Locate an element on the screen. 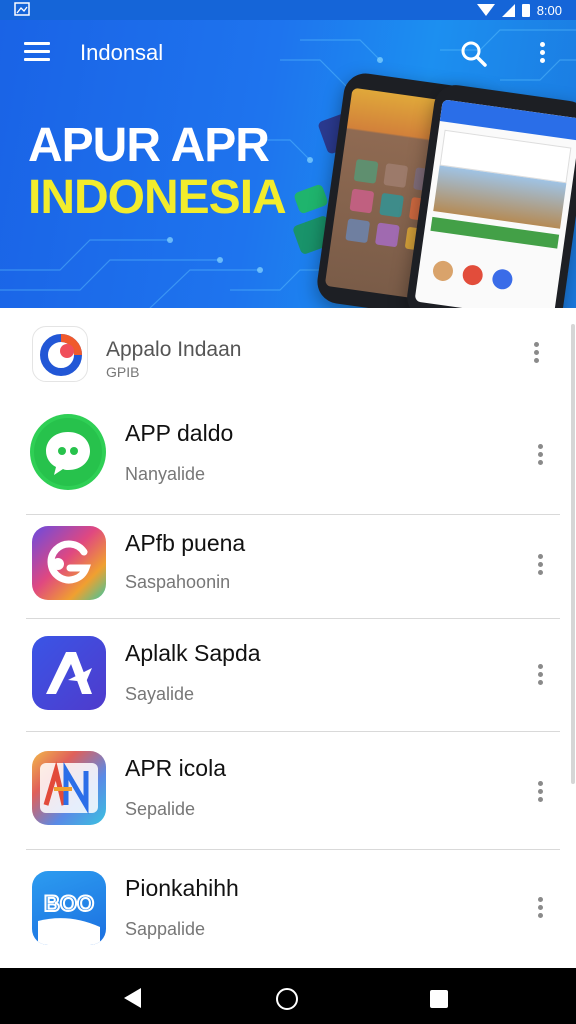 The height and width of the screenshot is (1024, 576). app-subtitle: Saspahoonin is located at coordinates (178, 582).